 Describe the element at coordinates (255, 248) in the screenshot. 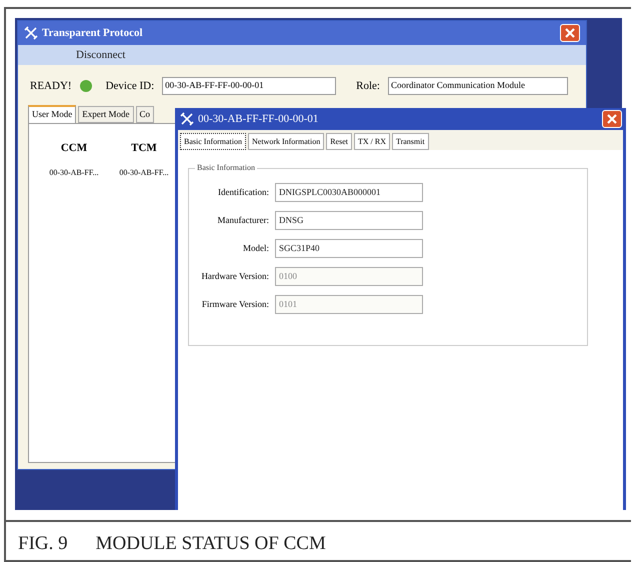

I see `field-label: Model:` at that location.